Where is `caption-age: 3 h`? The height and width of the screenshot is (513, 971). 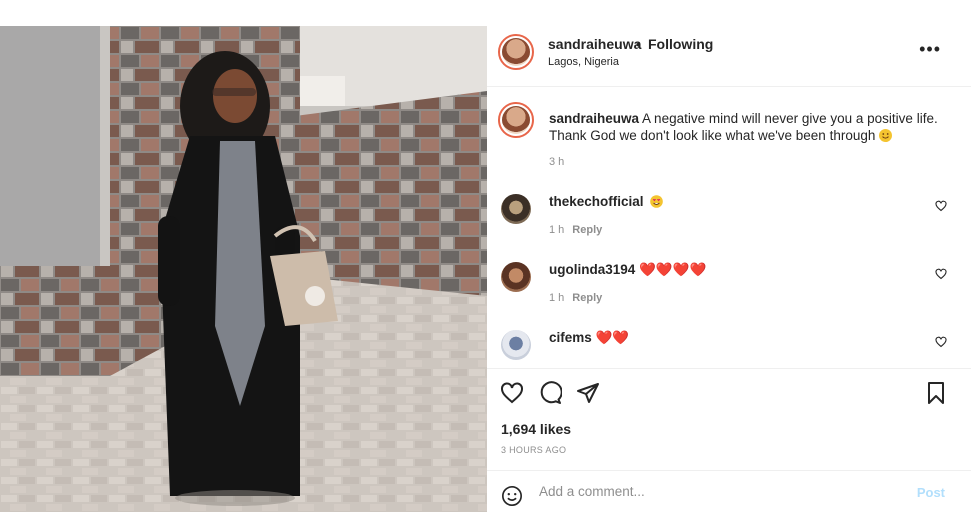
caption-age: 3 h is located at coordinates (557, 162).